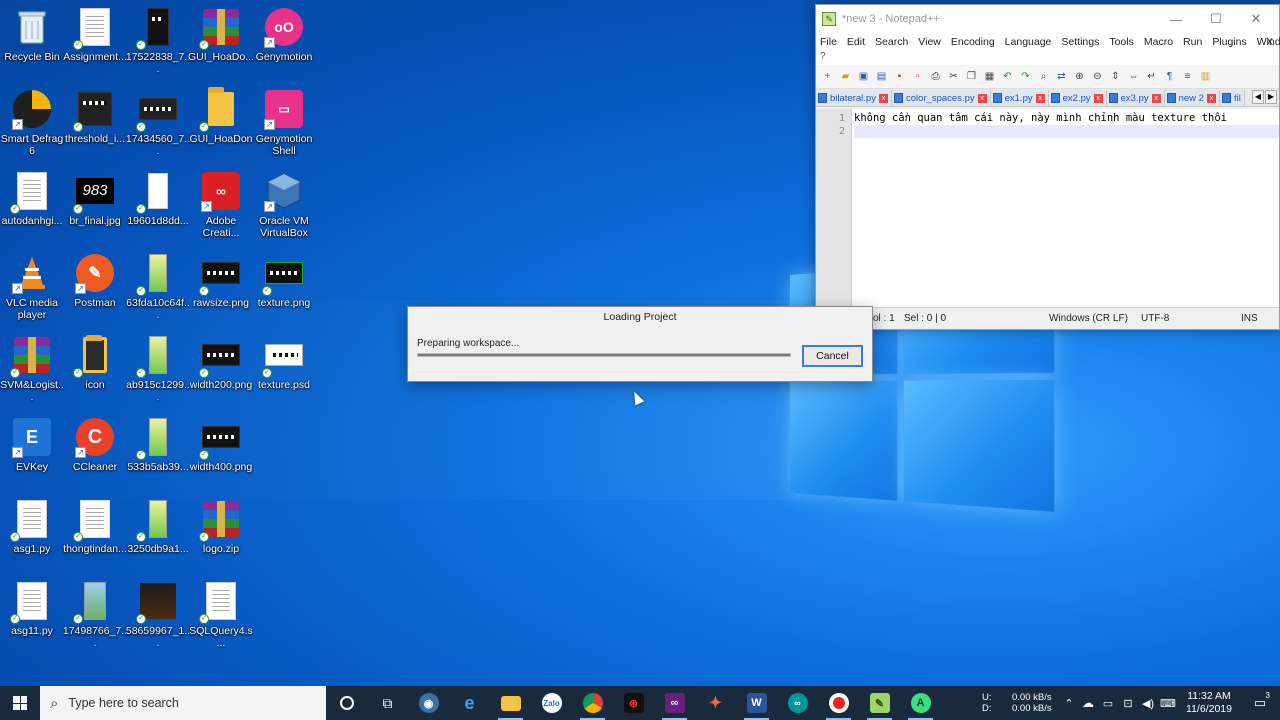 The width and height of the screenshot is (1280, 720). Describe the element at coordinates (823, 56) in the screenshot. I see `menu-help: ?` at that location.